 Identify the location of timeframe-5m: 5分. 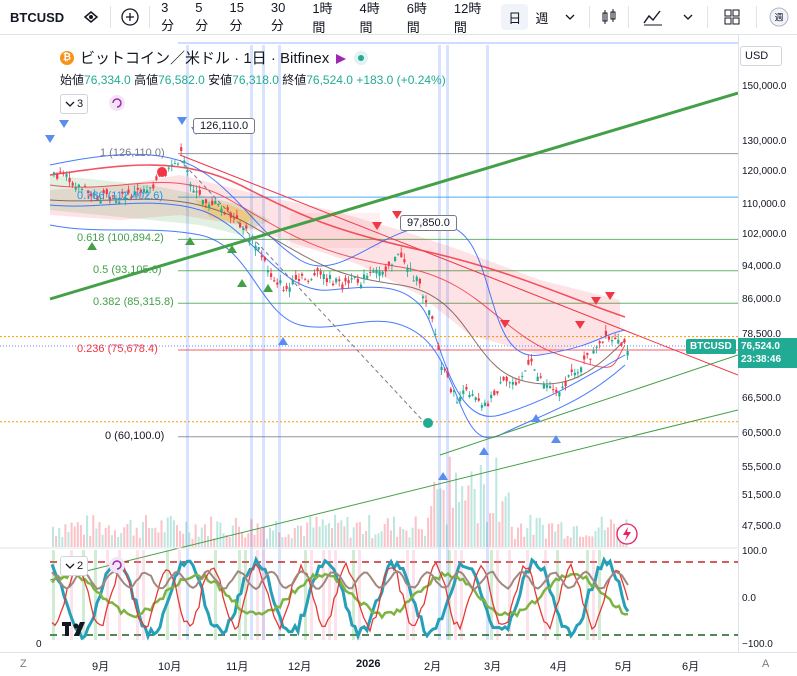
(205, 17).